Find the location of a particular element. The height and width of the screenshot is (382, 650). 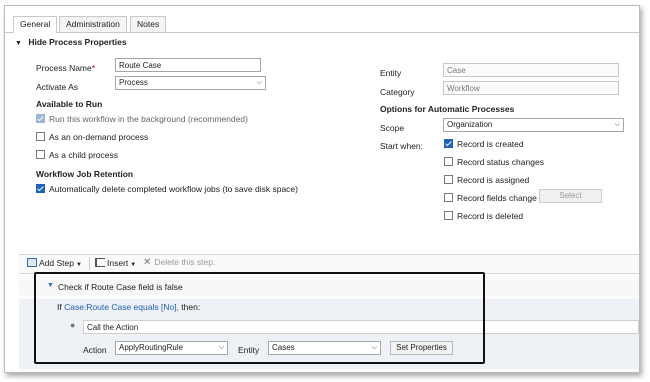

record-deleted-label: Record is deleted is located at coordinates (490, 216).